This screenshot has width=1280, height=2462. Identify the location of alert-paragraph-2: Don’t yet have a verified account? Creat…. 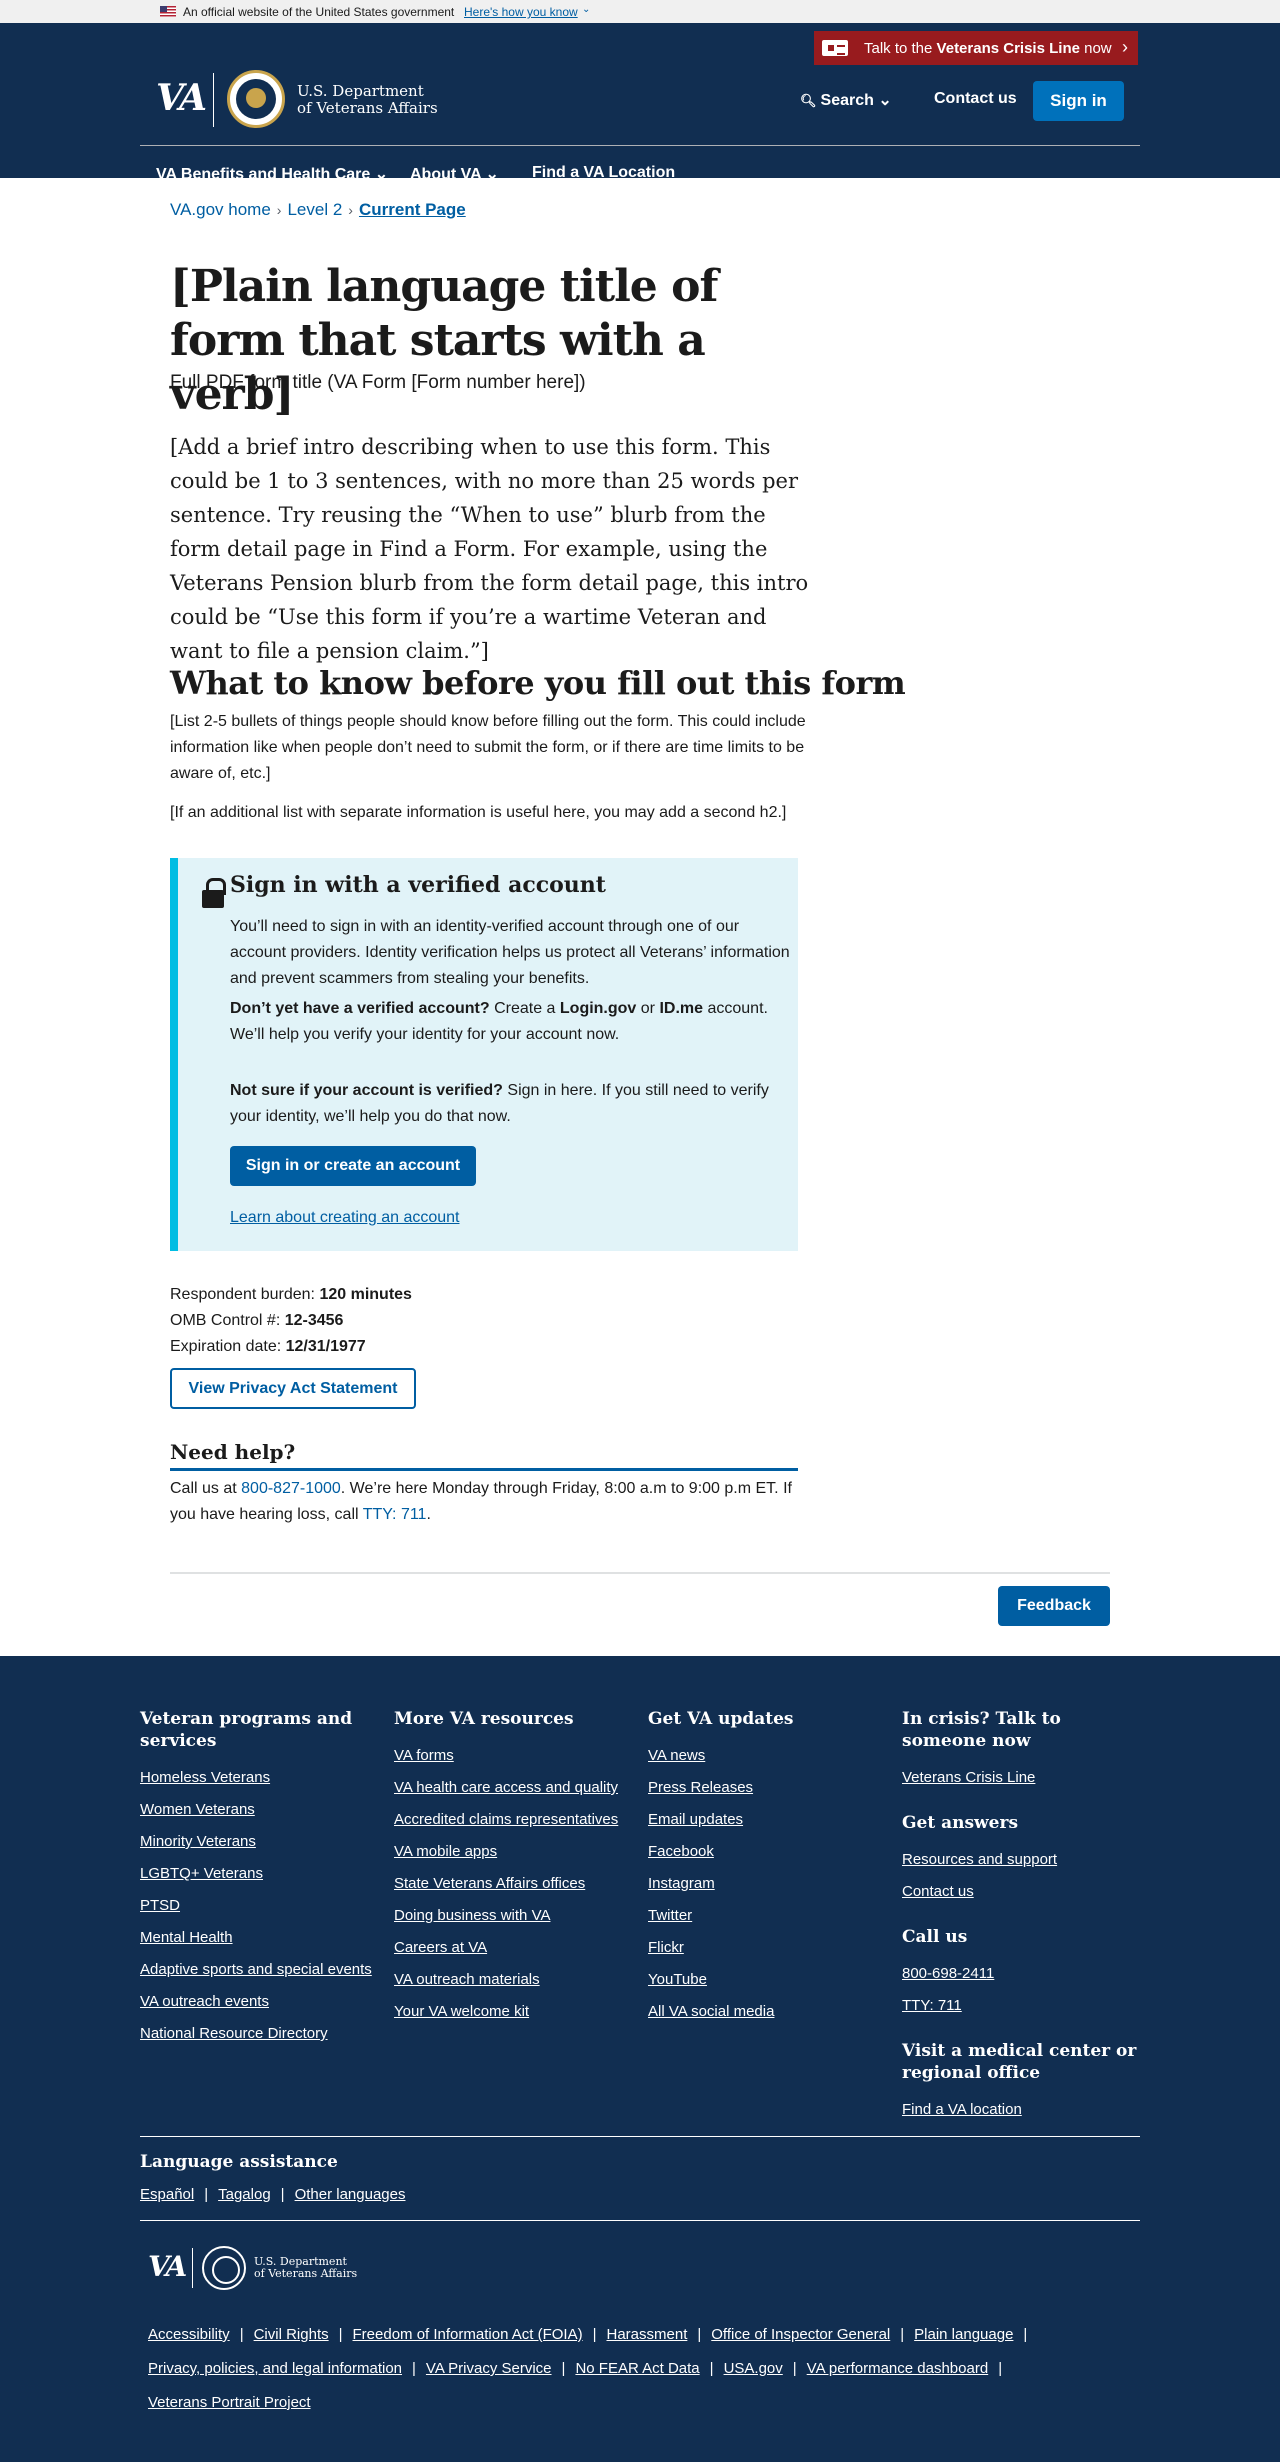
(510, 1022).